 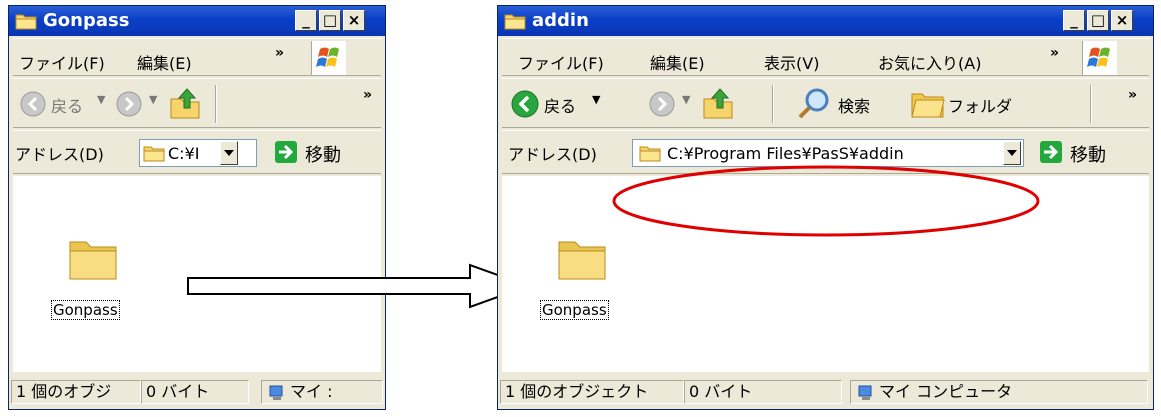 I want to click on address-bar: アドレス(D) C:¥I 移動, so click(x=197, y=152).